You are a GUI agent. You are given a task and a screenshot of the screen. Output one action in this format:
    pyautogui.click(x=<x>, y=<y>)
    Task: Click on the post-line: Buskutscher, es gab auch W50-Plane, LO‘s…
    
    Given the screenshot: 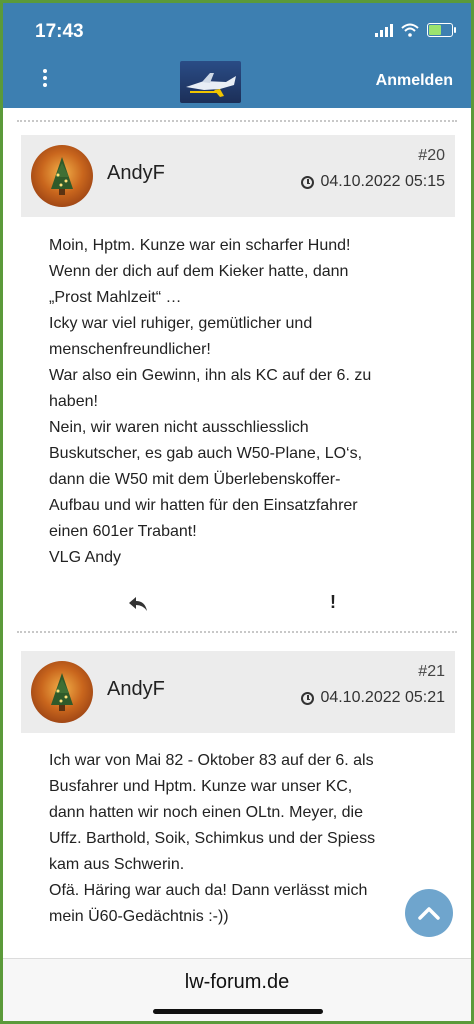 What is the action you would take?
    pyautogui.click(x=206, y=453)
    